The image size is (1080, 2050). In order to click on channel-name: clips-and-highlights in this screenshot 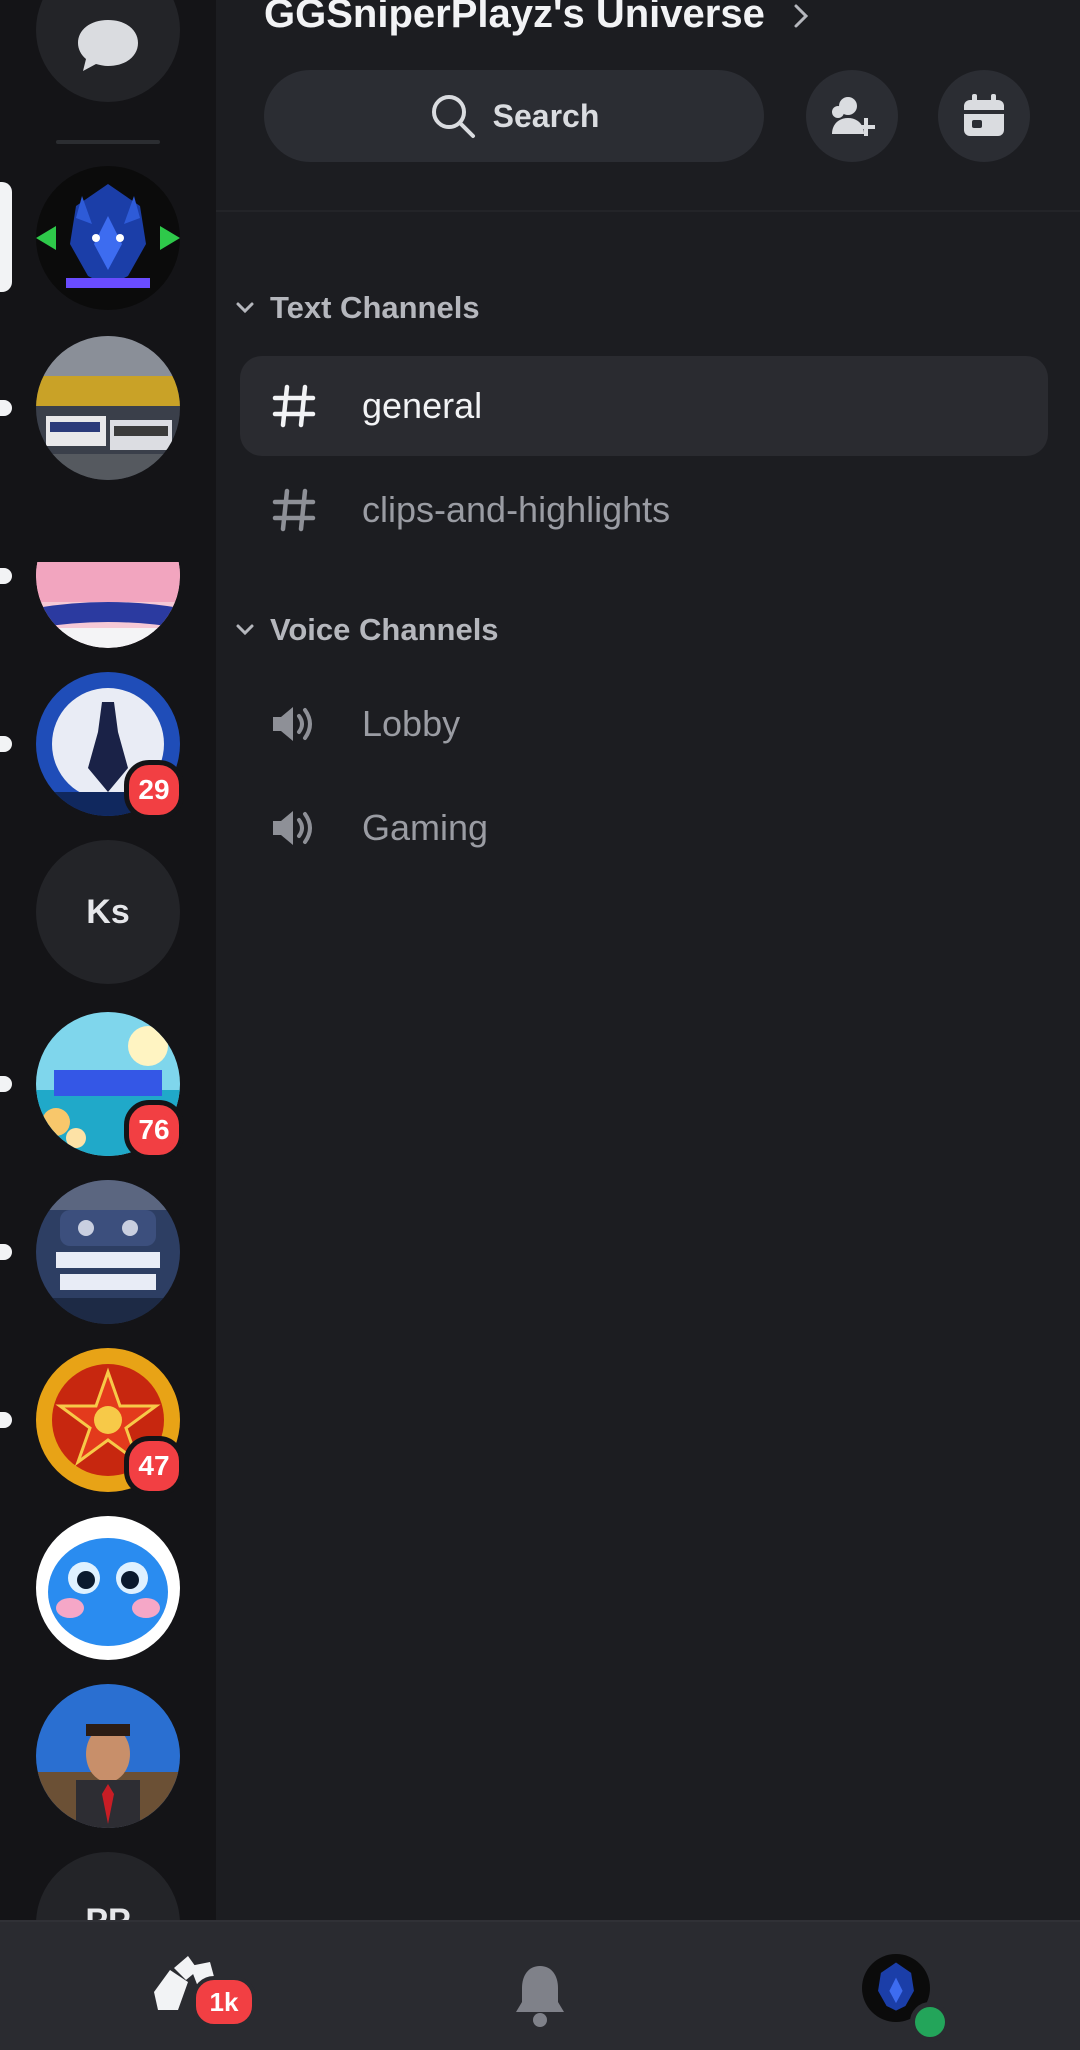, I will do `click(516, 509)`.